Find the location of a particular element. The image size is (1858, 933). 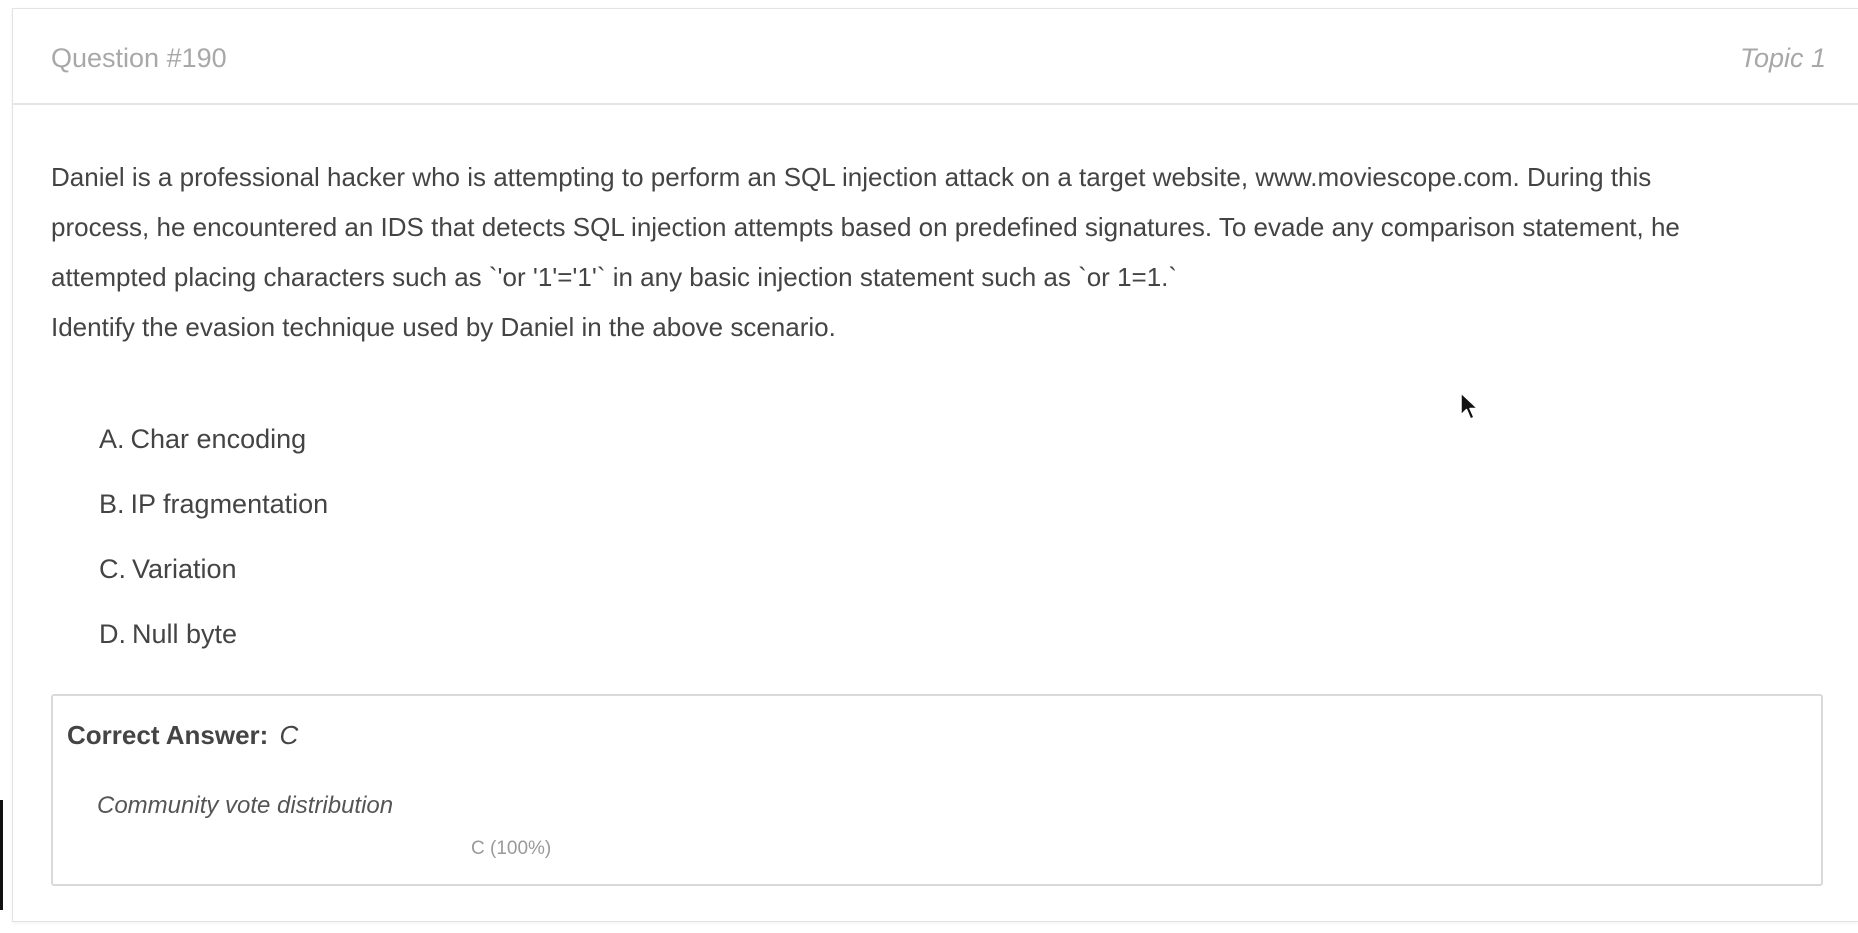

choice-letter: A. is located at coordinates (112, 439).